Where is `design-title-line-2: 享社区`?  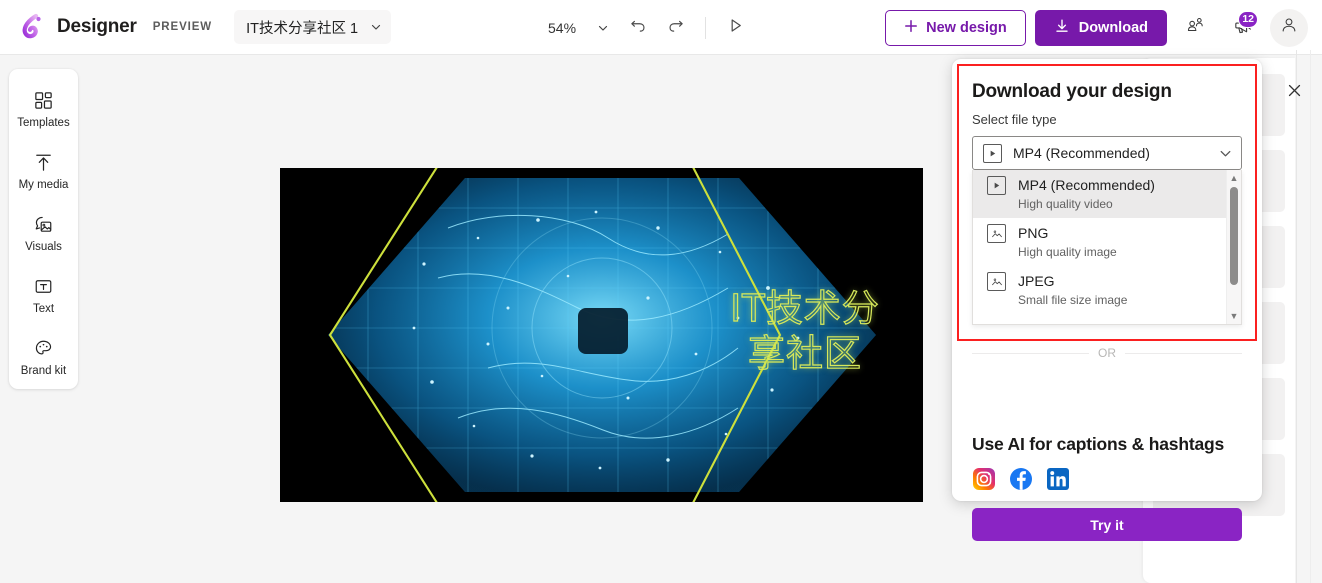
design-title-line-2: 享社区 is located at coordinates (804, 354).